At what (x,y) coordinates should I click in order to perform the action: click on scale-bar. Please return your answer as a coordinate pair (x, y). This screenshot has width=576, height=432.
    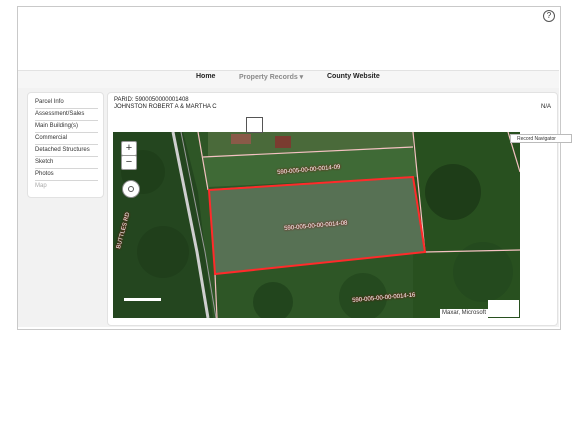
    Looking at the image, I should click on (142, 299).